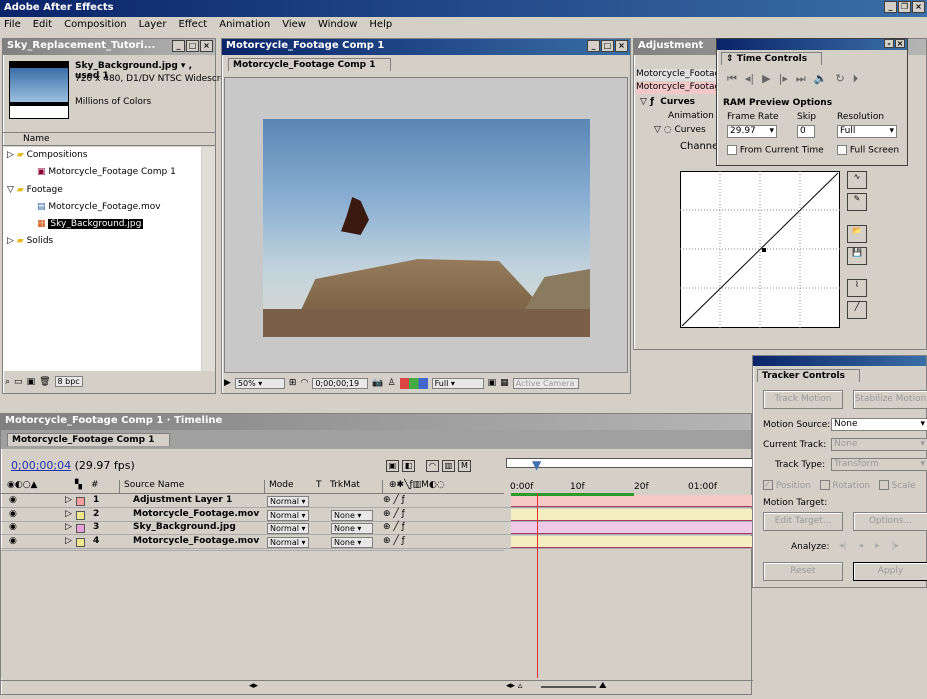  What do you see at coordinates (803, 399) in the screenshot?
I see `track-motion-button: Track Motion` at bounding box center [803, 399].